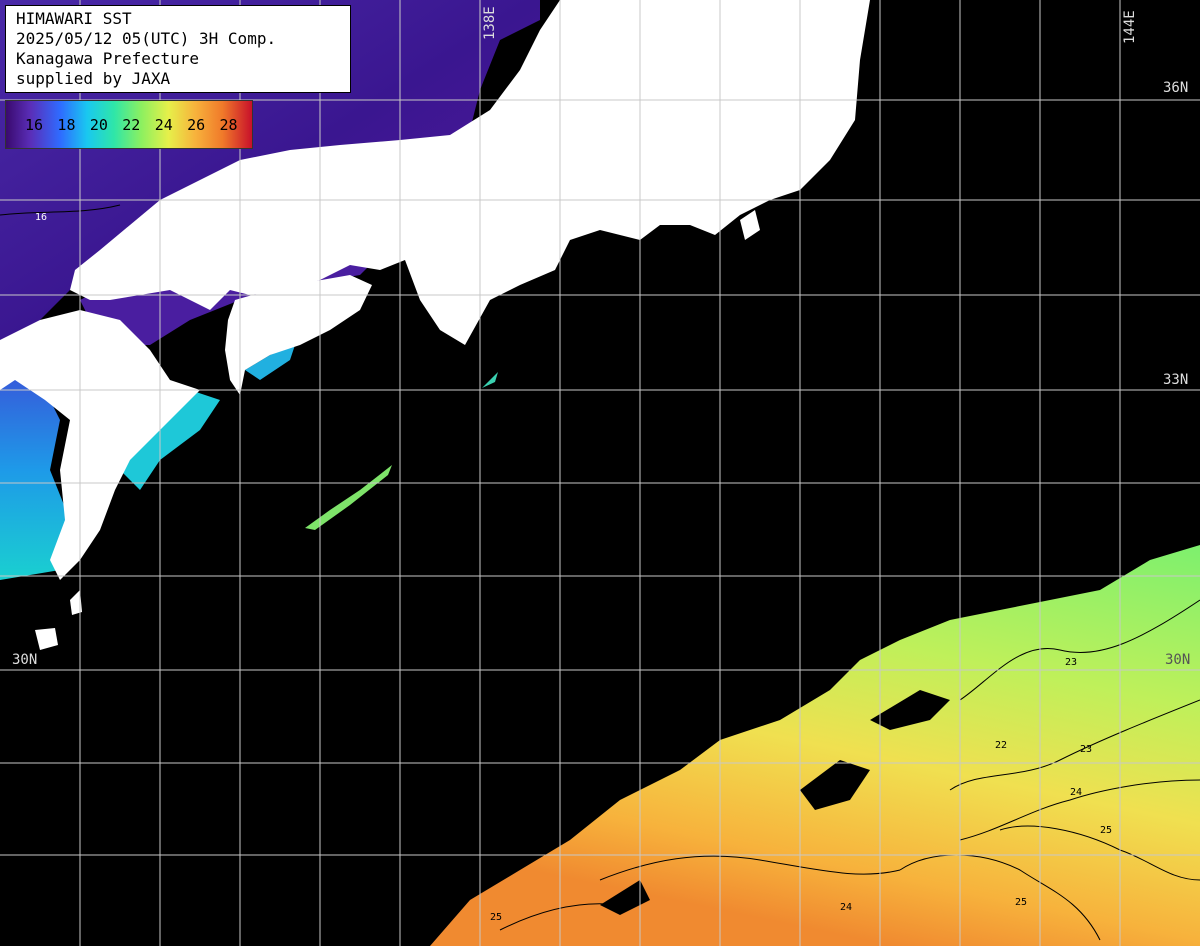 The image size is (1200, 946). Describe the element at coordinates (131, 124) in the screenshot. I see `legend-value-22: 22` at that location.